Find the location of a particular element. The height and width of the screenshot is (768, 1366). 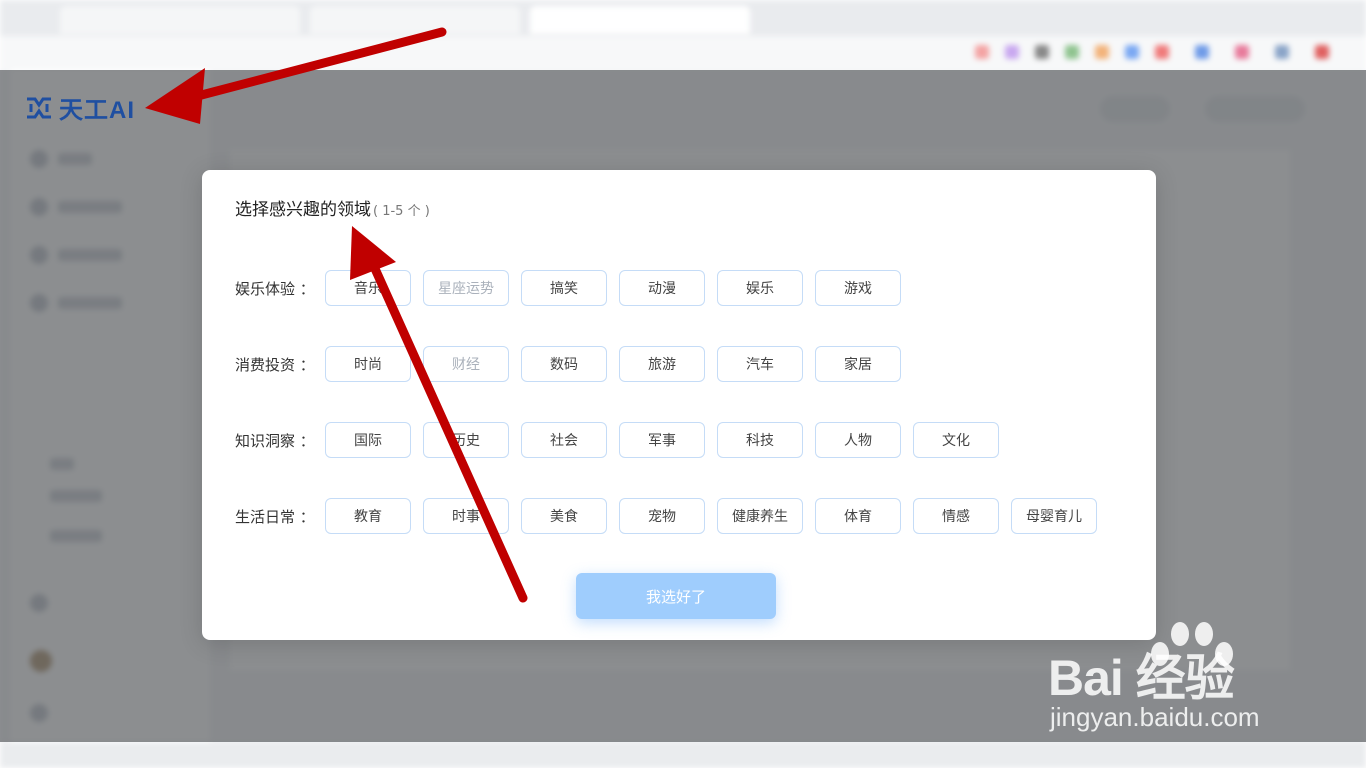

tiangong-logo: 天工AI is located at coordinates (80, 107).